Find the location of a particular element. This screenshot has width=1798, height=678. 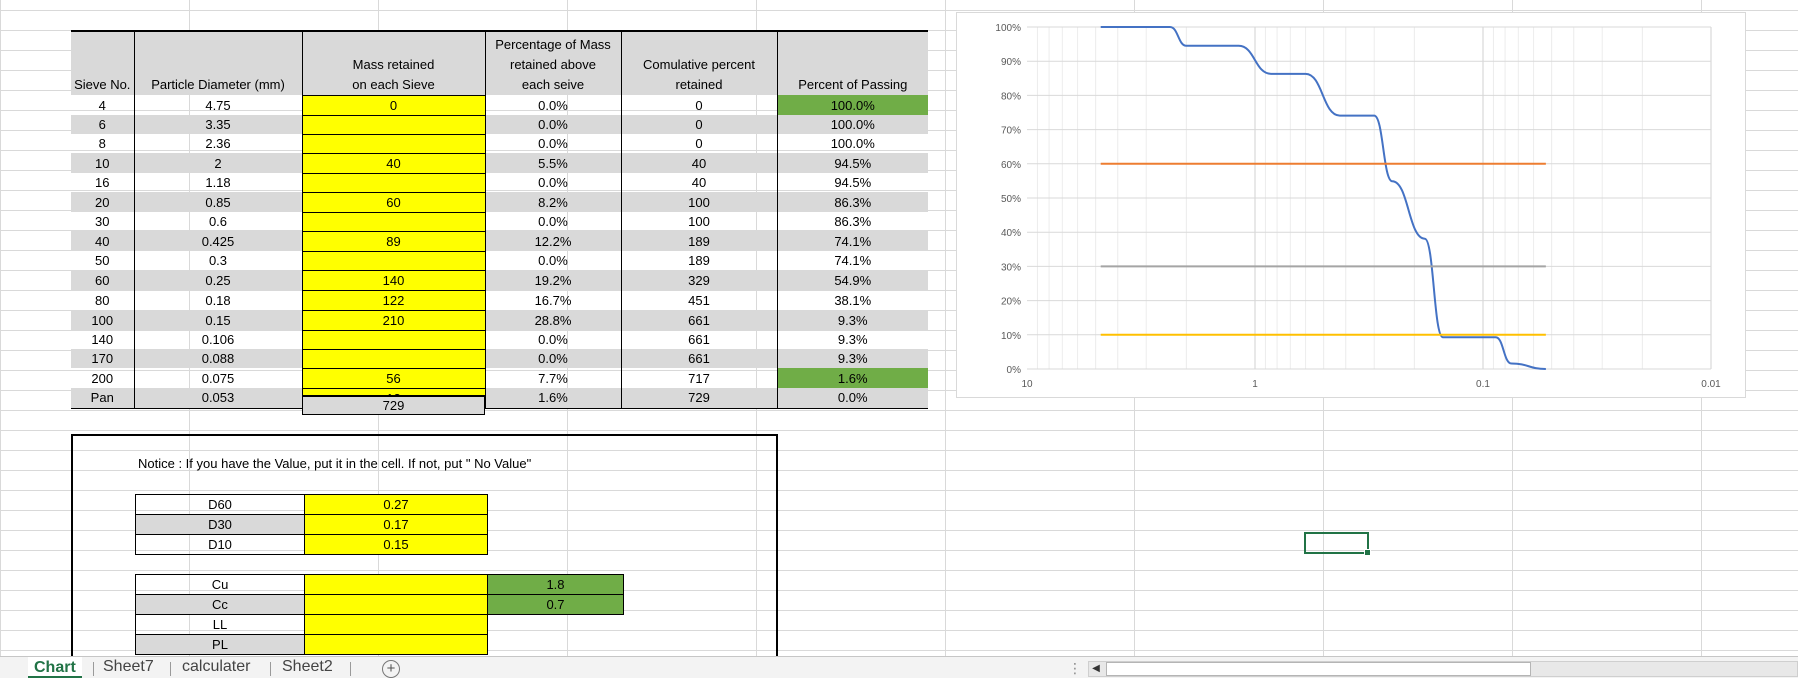

d30-label: D30 is located at coordinates (220, 524).